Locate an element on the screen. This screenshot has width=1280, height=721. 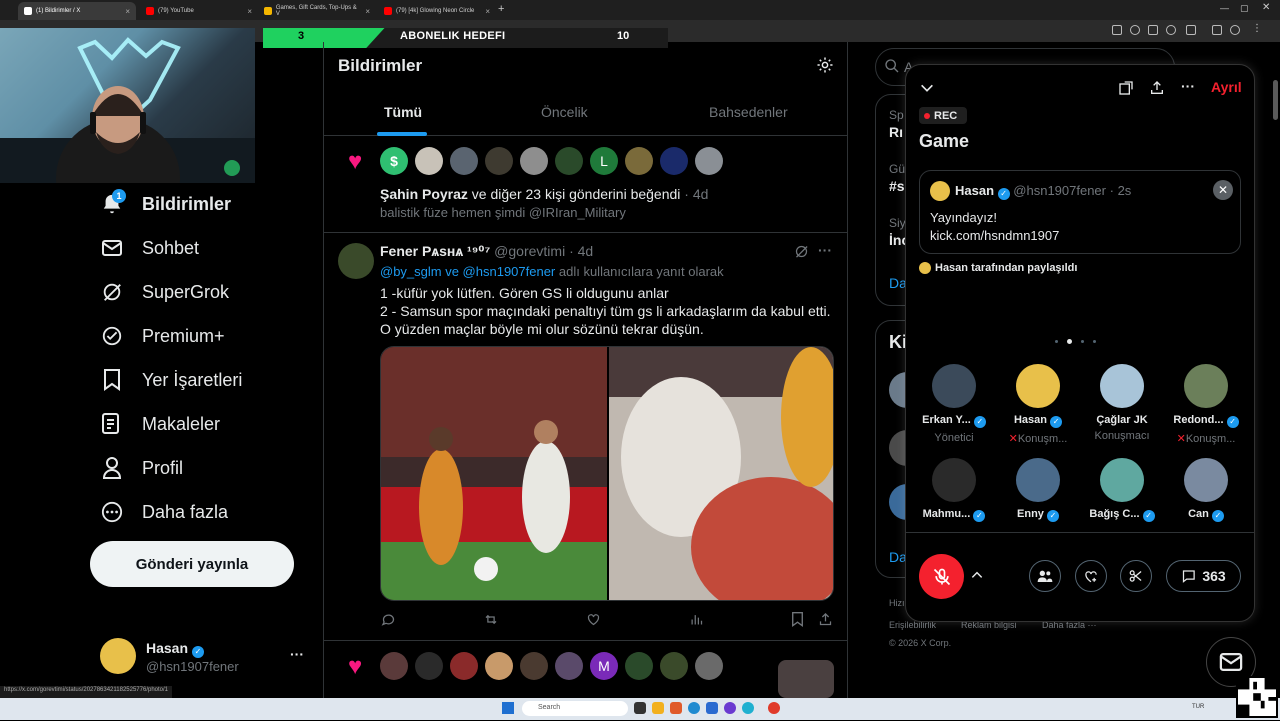
maximize-icon: ▢ is located at coordinates (1244, 8).